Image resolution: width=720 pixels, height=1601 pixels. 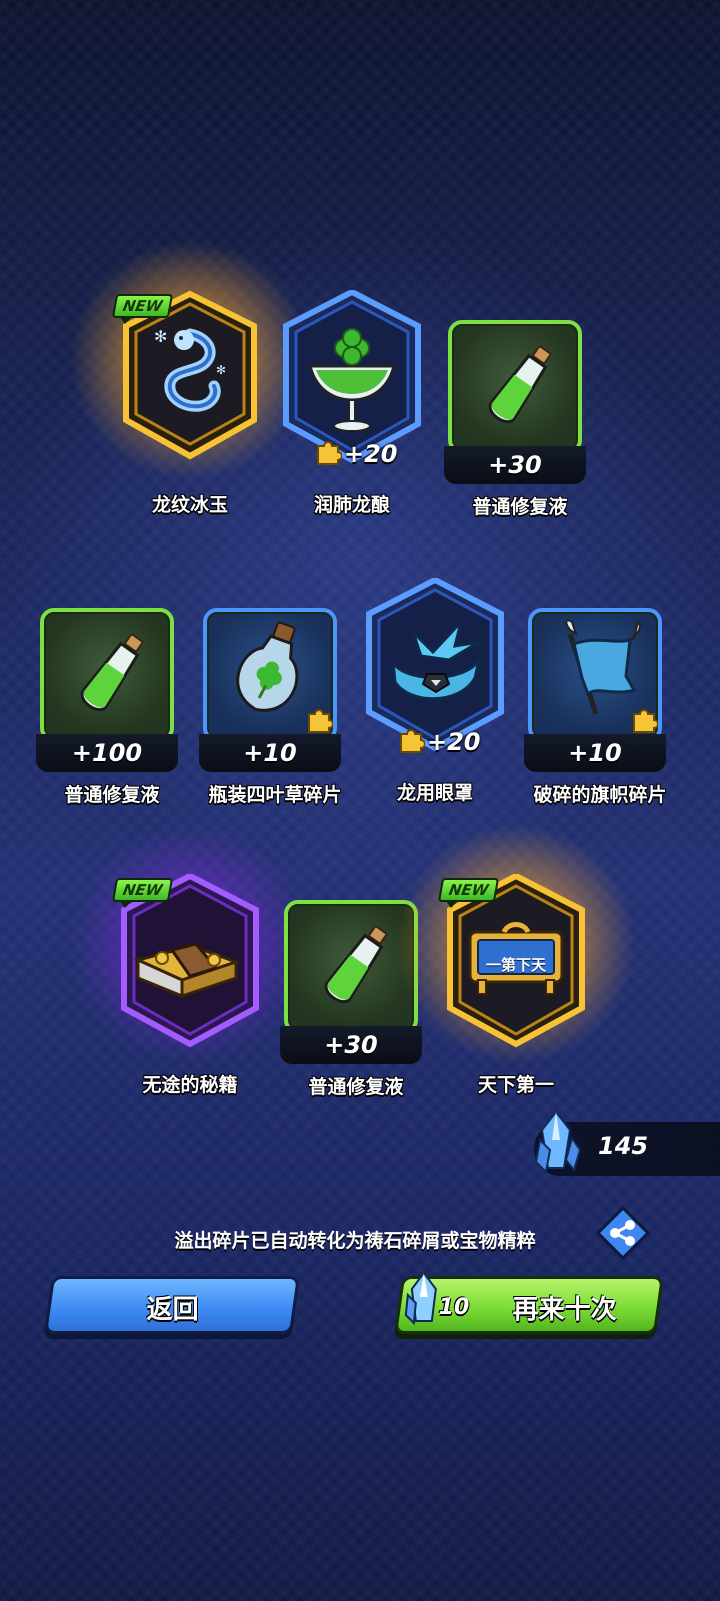 I want to click on secret-book-icon, so click(x=187, y=967).